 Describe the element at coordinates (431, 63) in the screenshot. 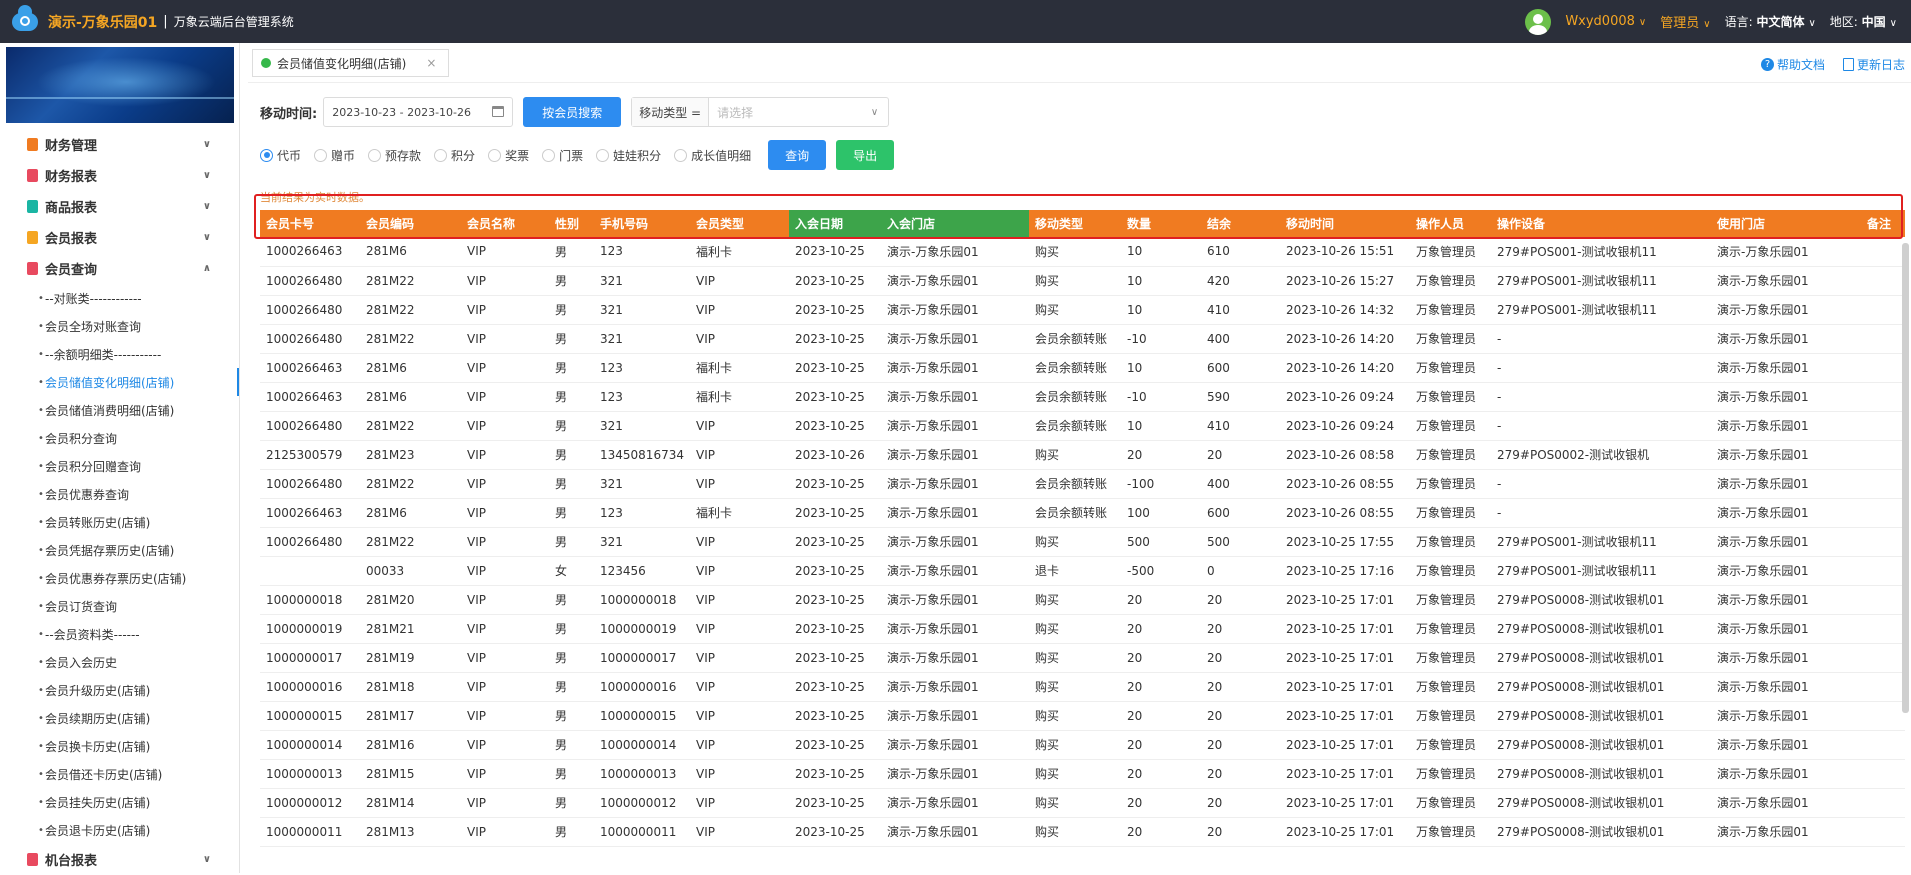

I see `close-icon: ×` at that location.